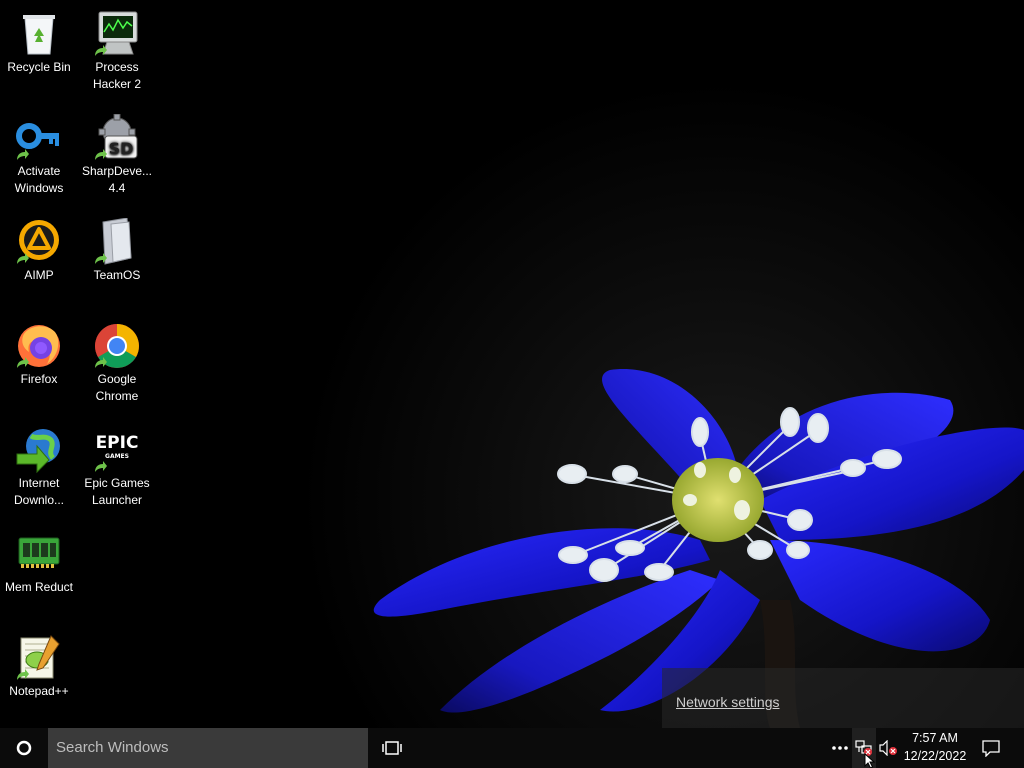 The height and width of the screenshot is (768, 1024). I want to click on notepadpp-icon, so click(39, 658).